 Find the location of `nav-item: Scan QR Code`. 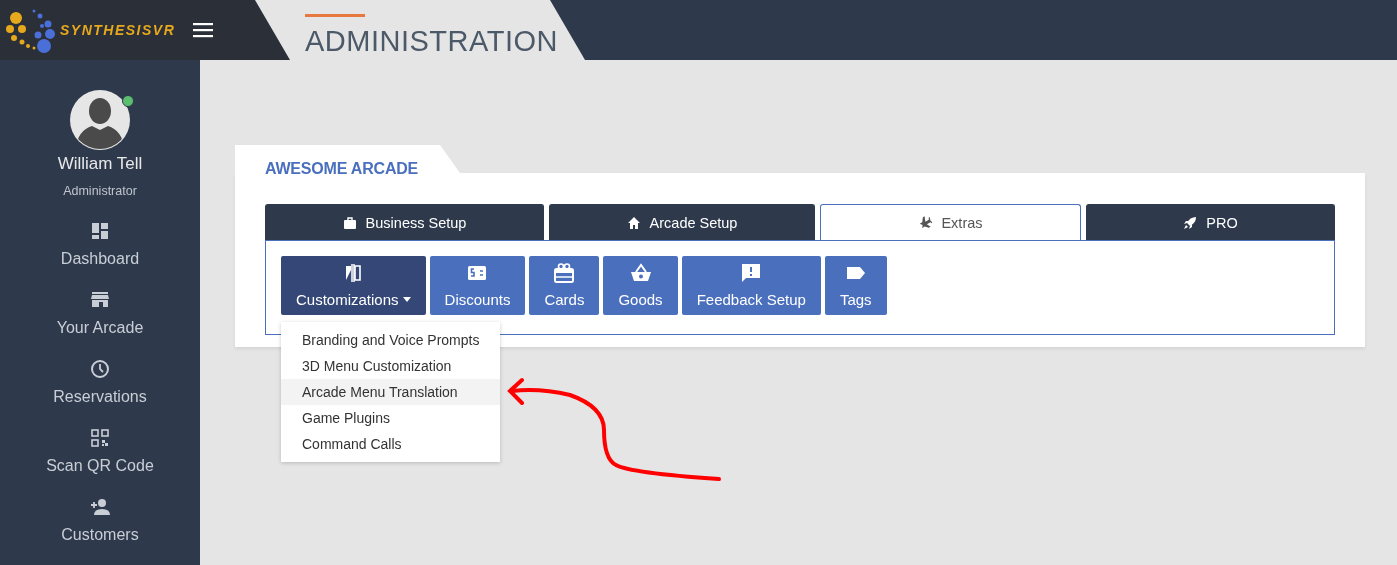

nav-item: Scan QR Code is located at coordinates (100, 451).